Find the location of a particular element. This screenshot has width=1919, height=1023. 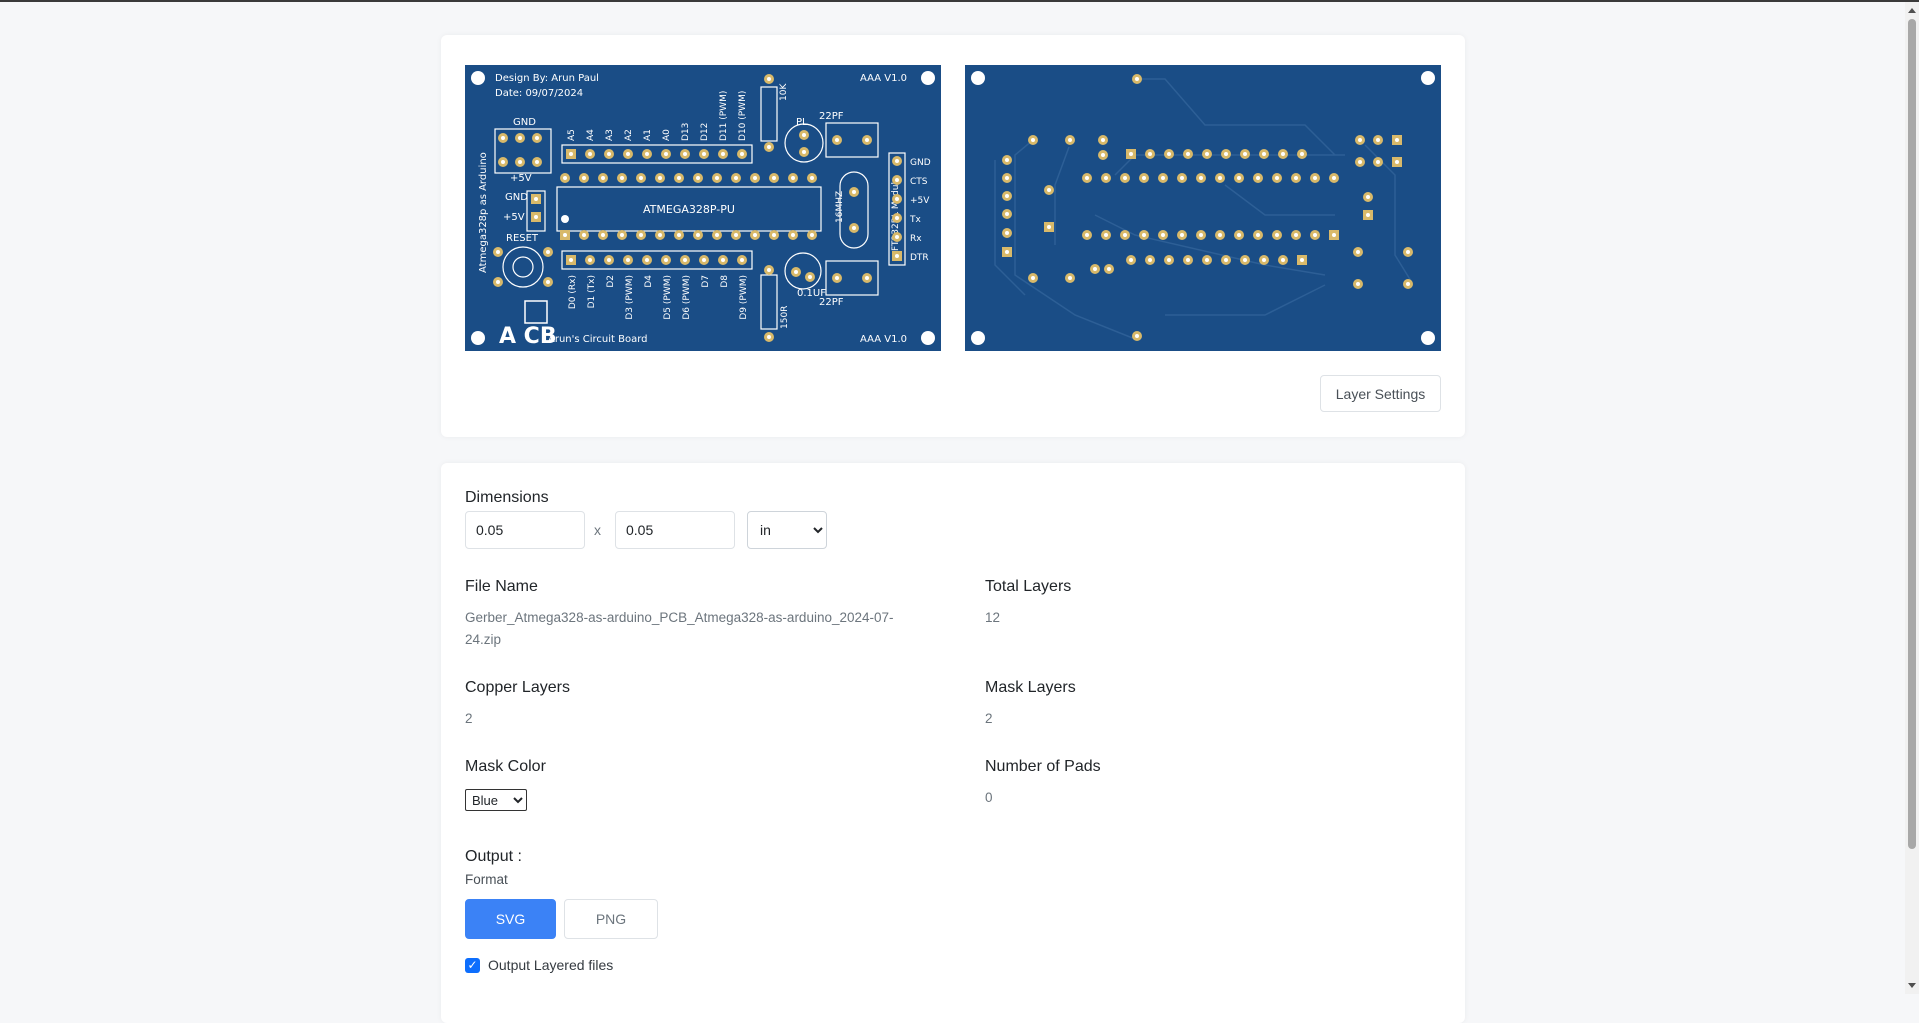

bottom-pin-label: D9 (PWM) is located at coordinates (744, 297).